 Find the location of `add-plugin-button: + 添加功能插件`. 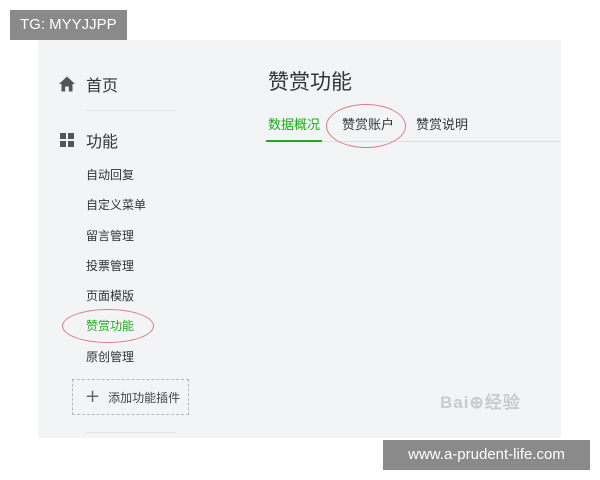

add-plugin-button: + 添加功能插件 is located at coordinates (130, 397).